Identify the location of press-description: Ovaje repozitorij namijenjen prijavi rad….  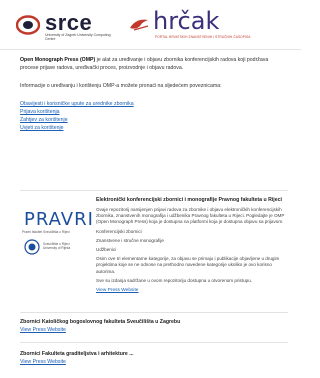
(190, 216).